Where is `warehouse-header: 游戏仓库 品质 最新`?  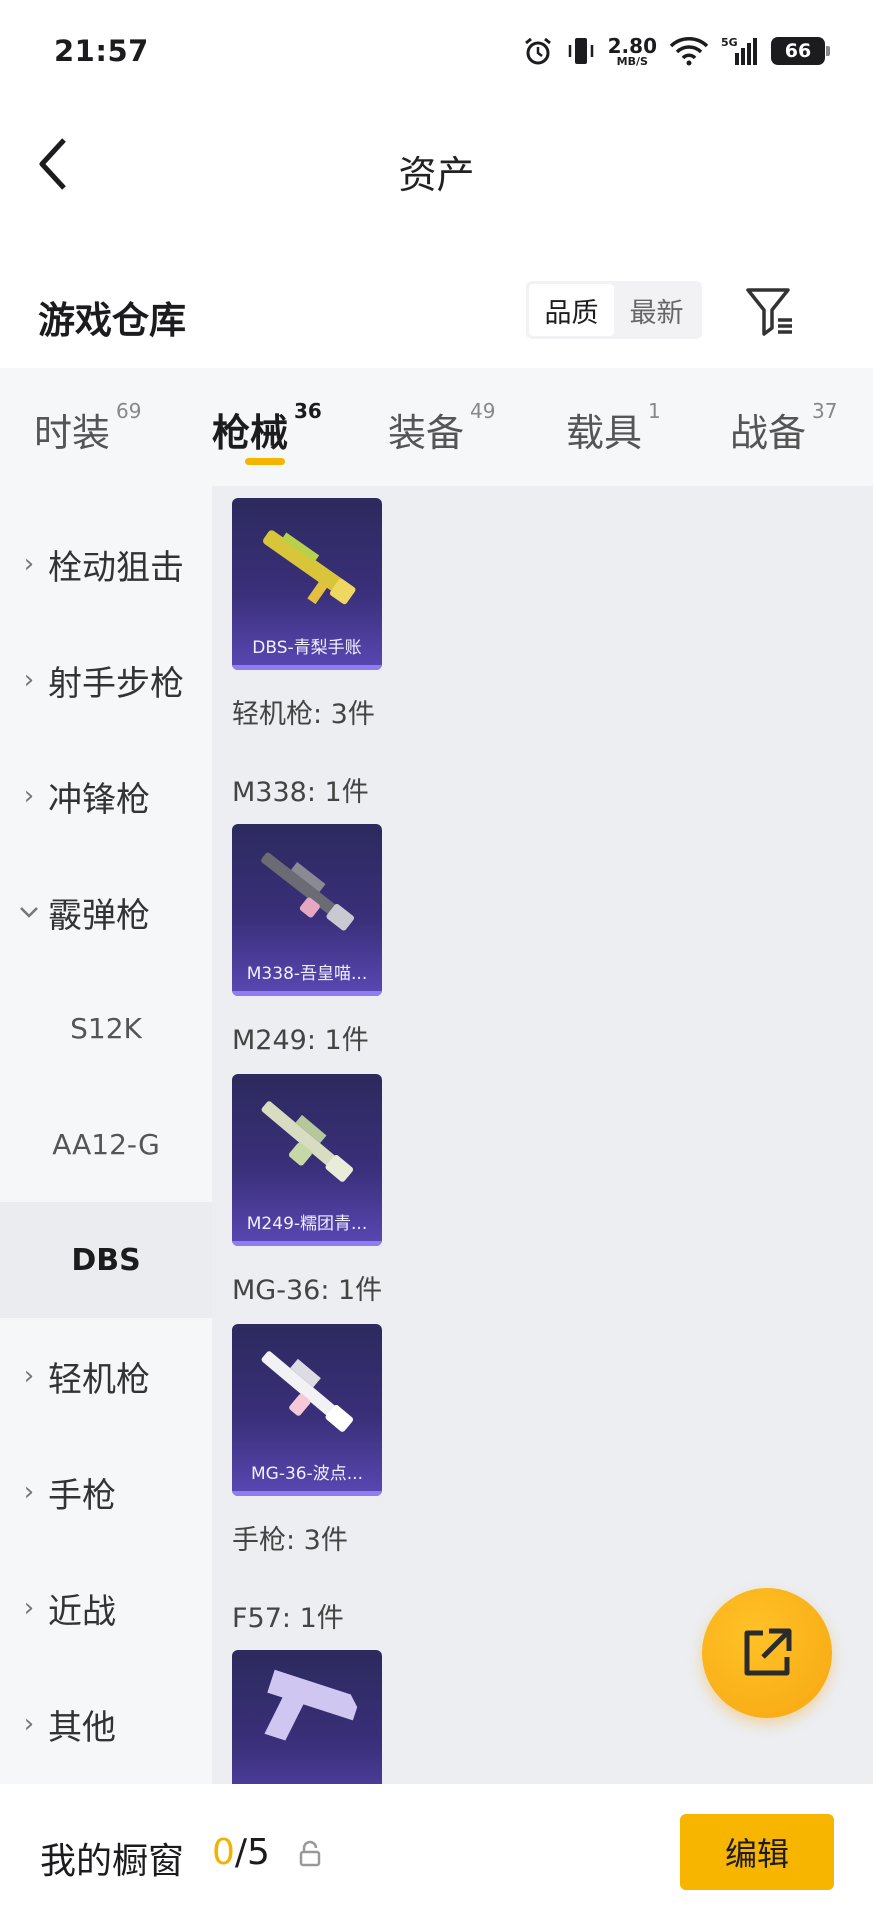 warehouse-header: 游戏仓库 品质 最新 is located at coordinates (436, 296).